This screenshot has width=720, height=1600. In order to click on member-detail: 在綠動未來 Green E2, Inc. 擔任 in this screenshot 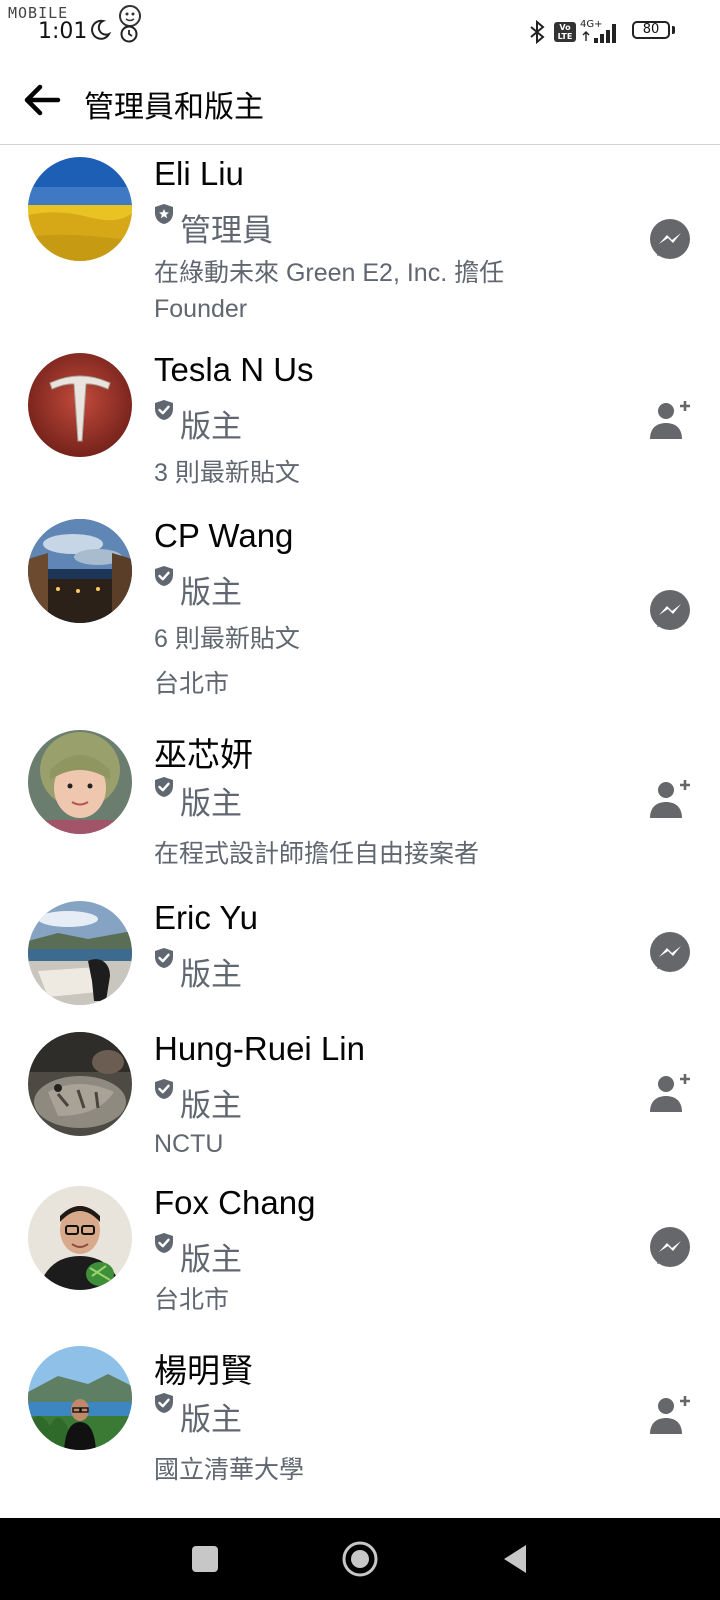, I will do `click(329, 273)`.